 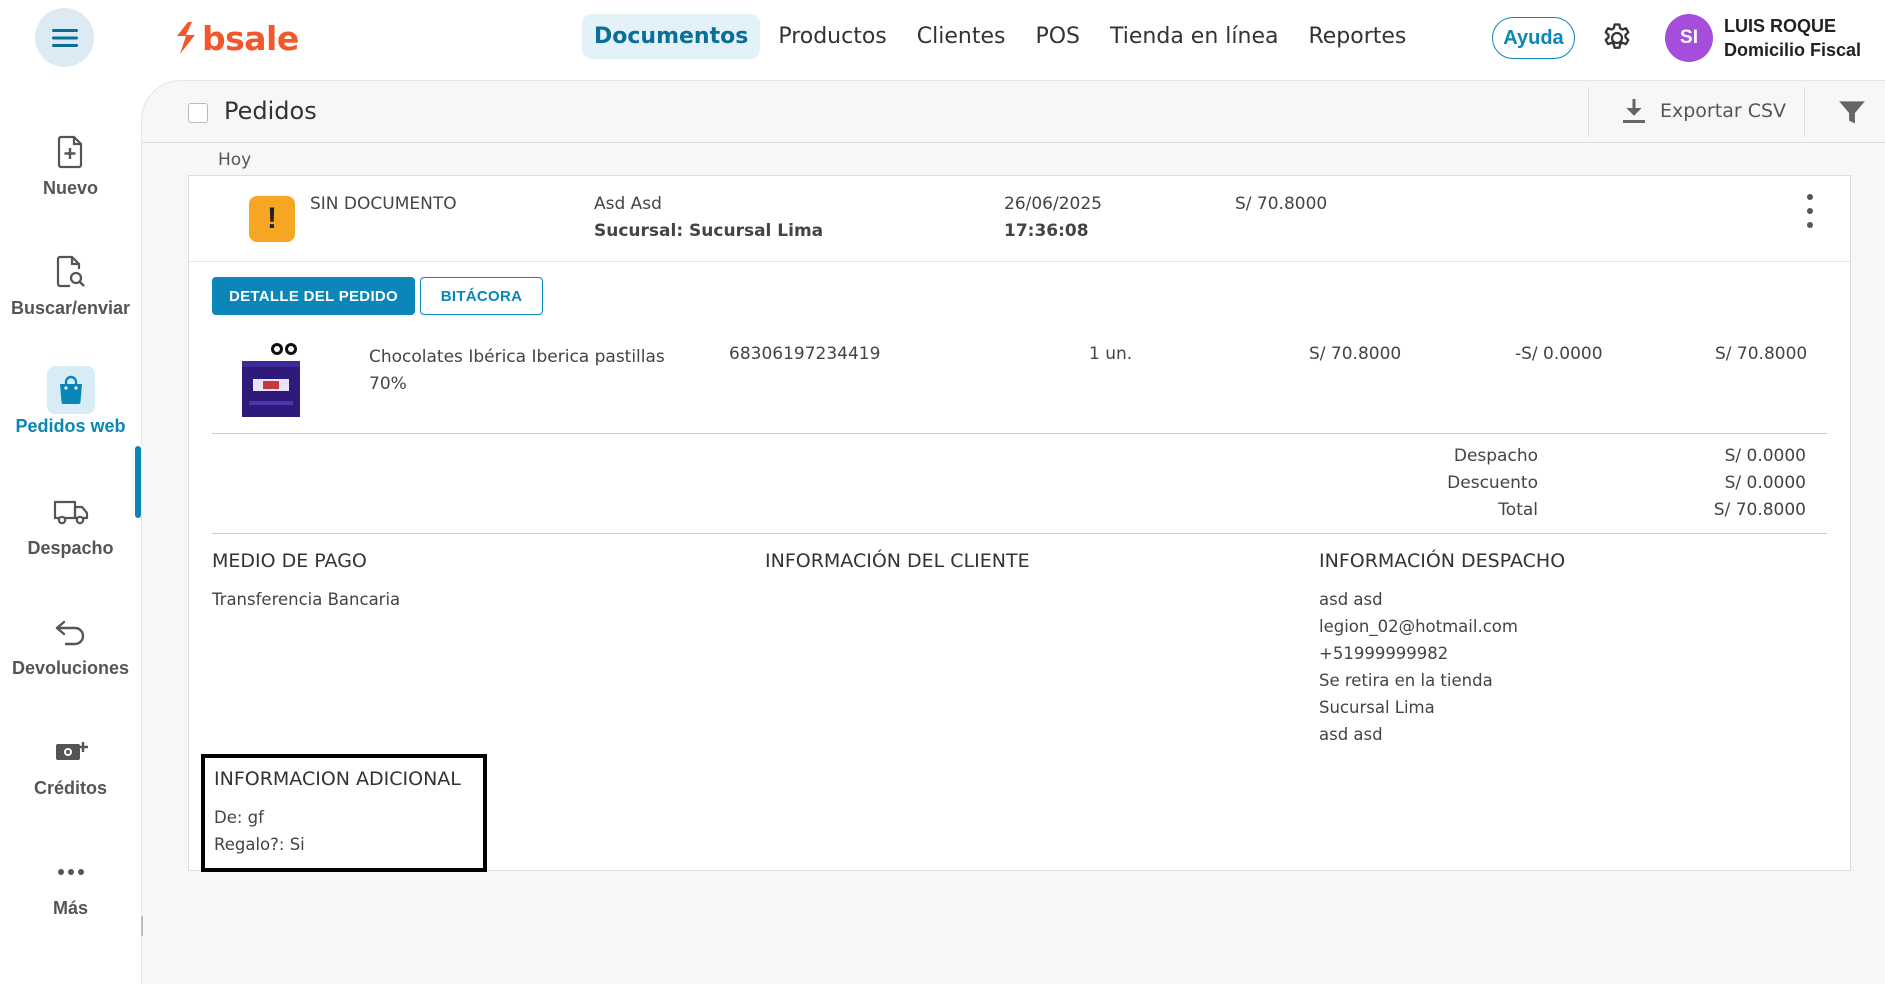 I want to click on new-document-icon, so click(x=71, y=152).